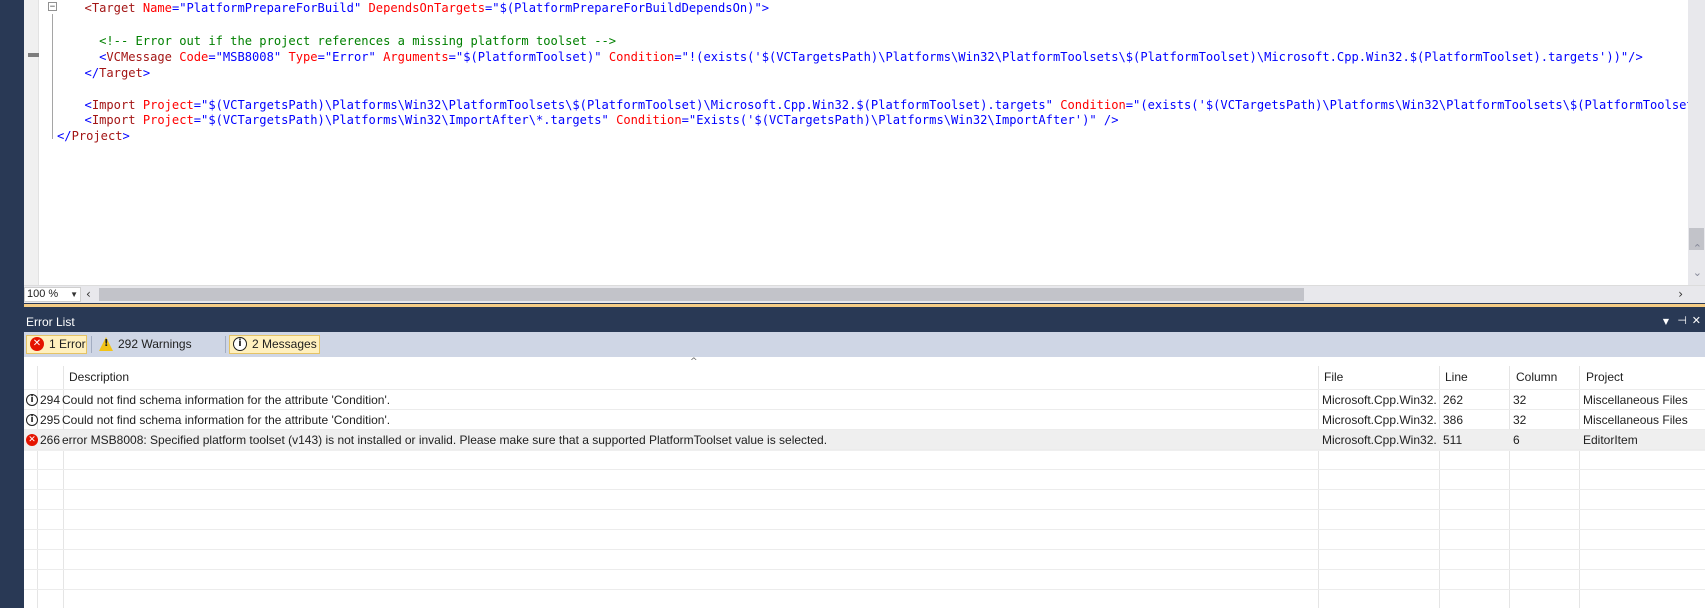  I want to click on column-header-file: File, so click(1333, 377).